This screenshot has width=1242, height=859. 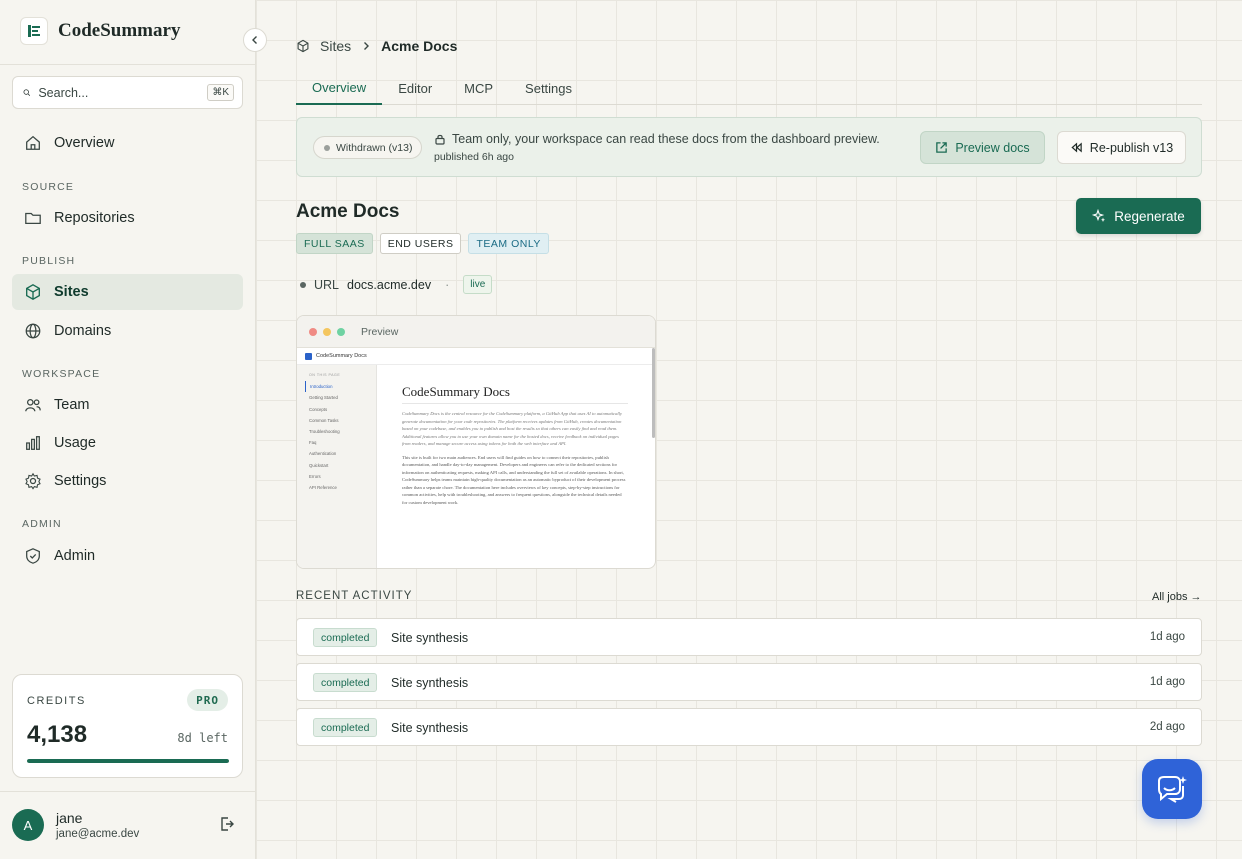 I want to click on user-email: jane@acme.dev, so click(x=98, y=834).